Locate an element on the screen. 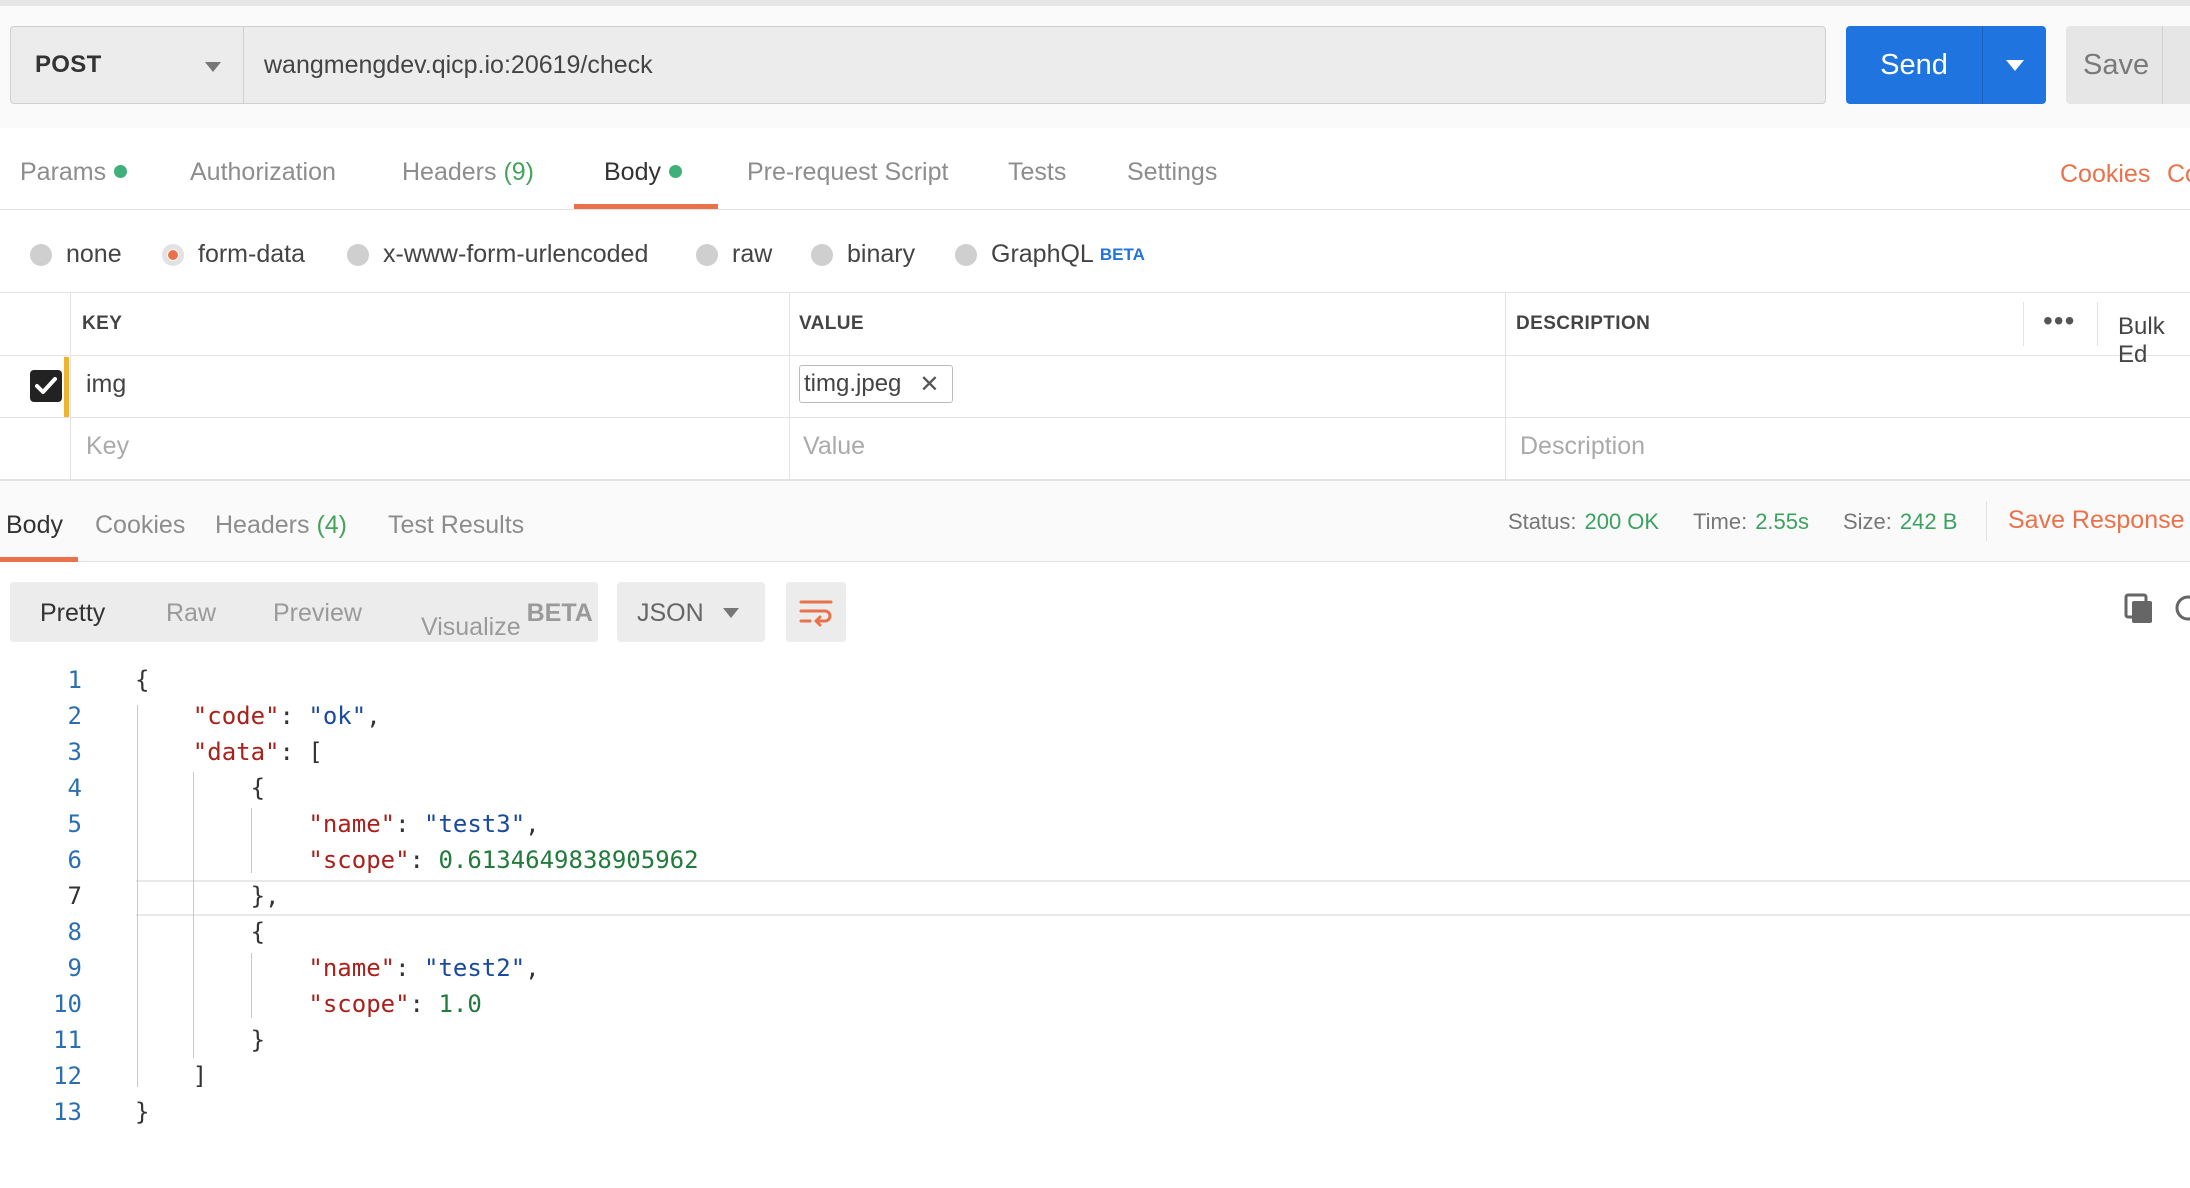 This screenshot has width=2190, height=1188. code-line: } is located at coordinates (142, 1112).